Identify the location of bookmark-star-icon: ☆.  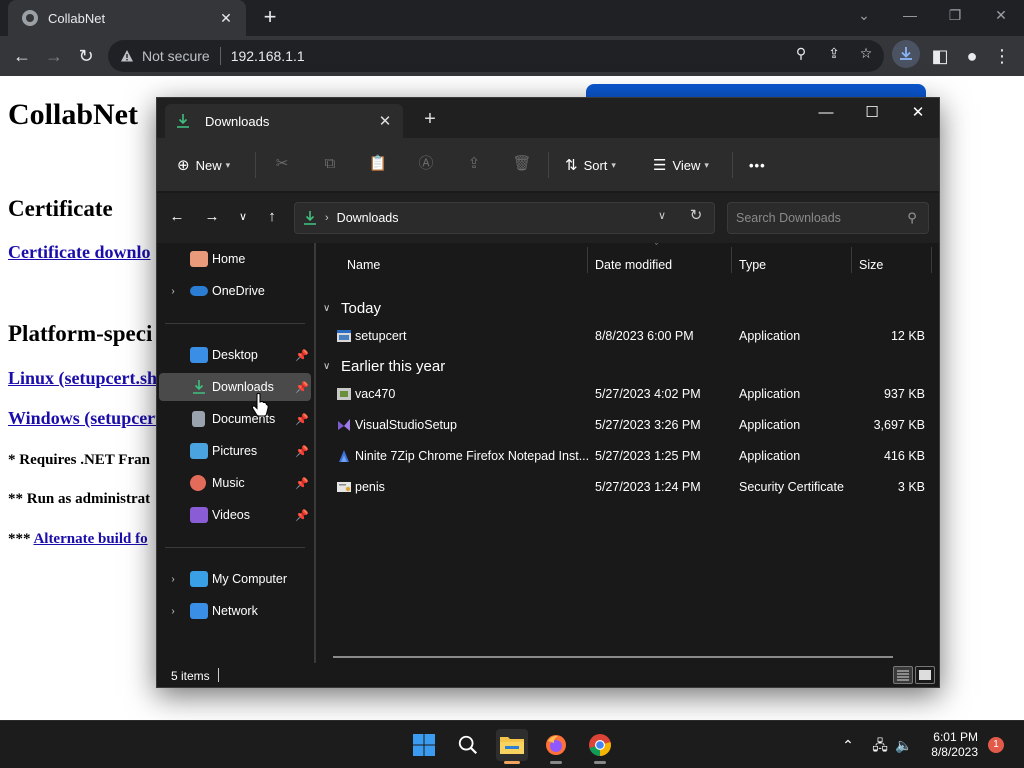
(866, 53).